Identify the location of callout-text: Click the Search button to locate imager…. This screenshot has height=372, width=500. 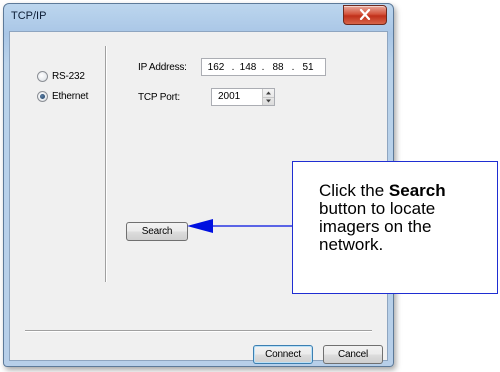
(404, 218).